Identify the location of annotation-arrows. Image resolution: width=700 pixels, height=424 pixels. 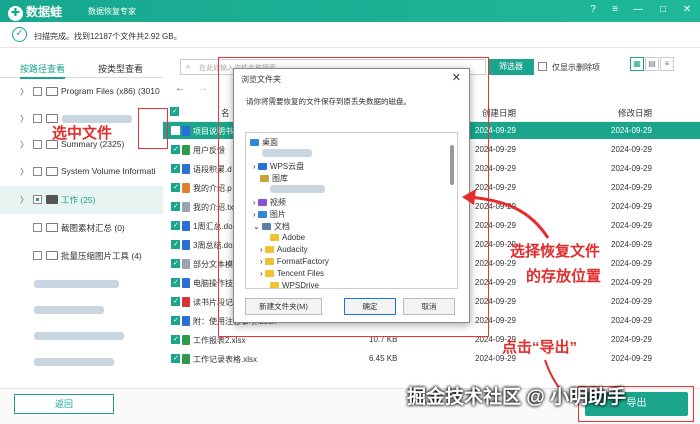
(524, 299).